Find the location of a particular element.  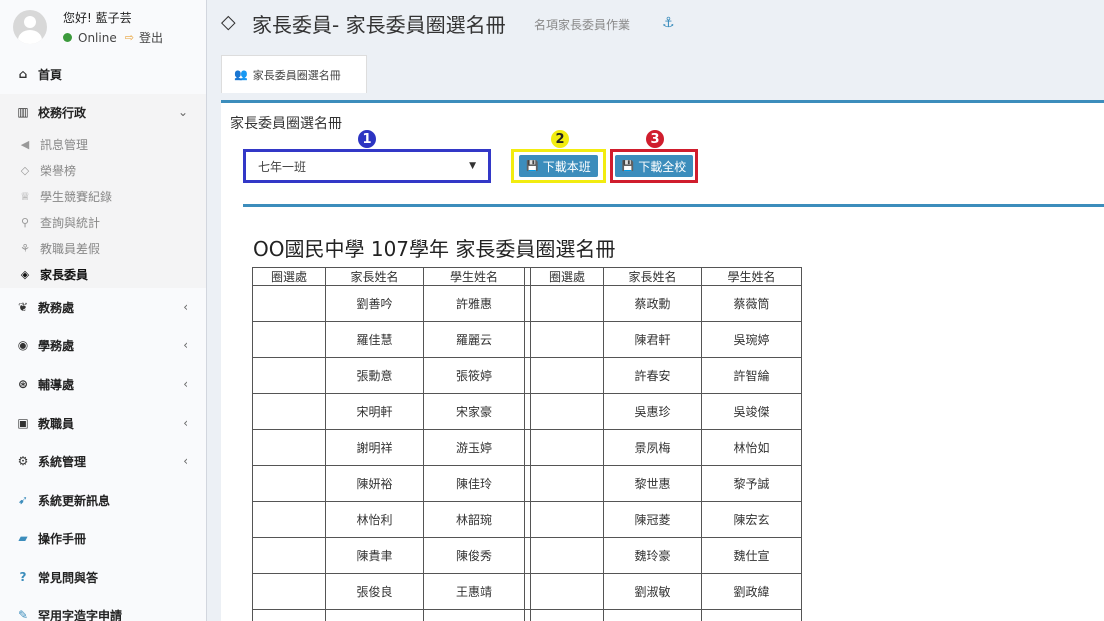

sidebar-item-staff: ▣ 教職員 ‹ is located at coordinates (103, 423).